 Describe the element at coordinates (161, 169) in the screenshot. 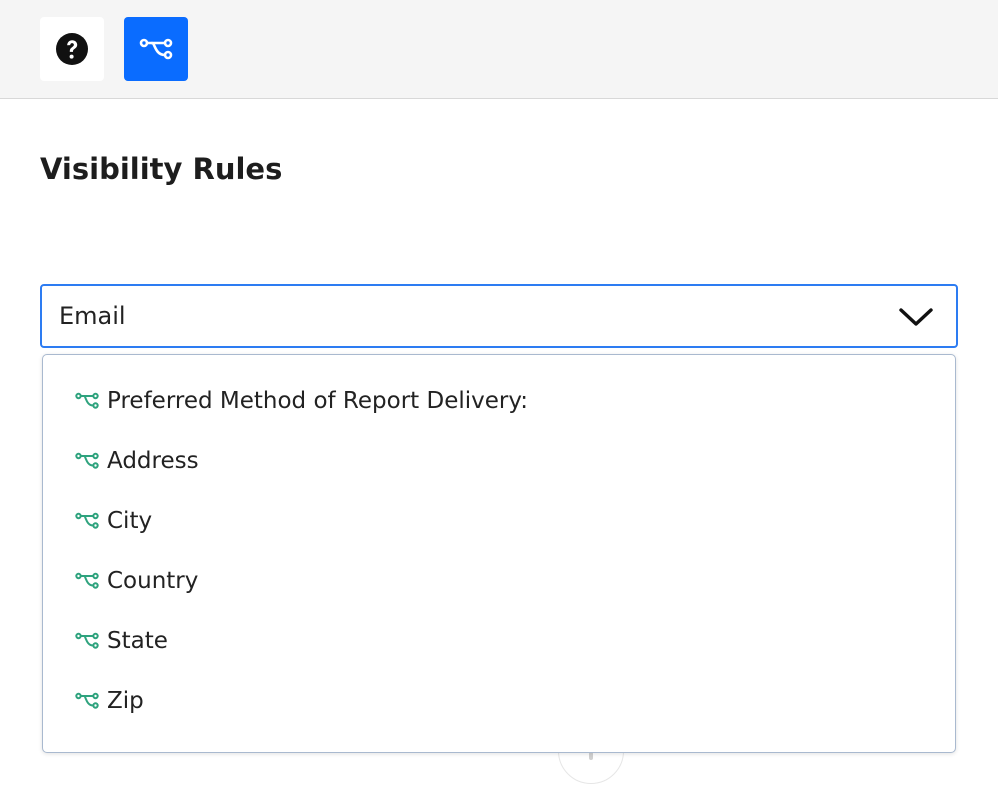

I see `page-title: Visibility Rules` at that location.